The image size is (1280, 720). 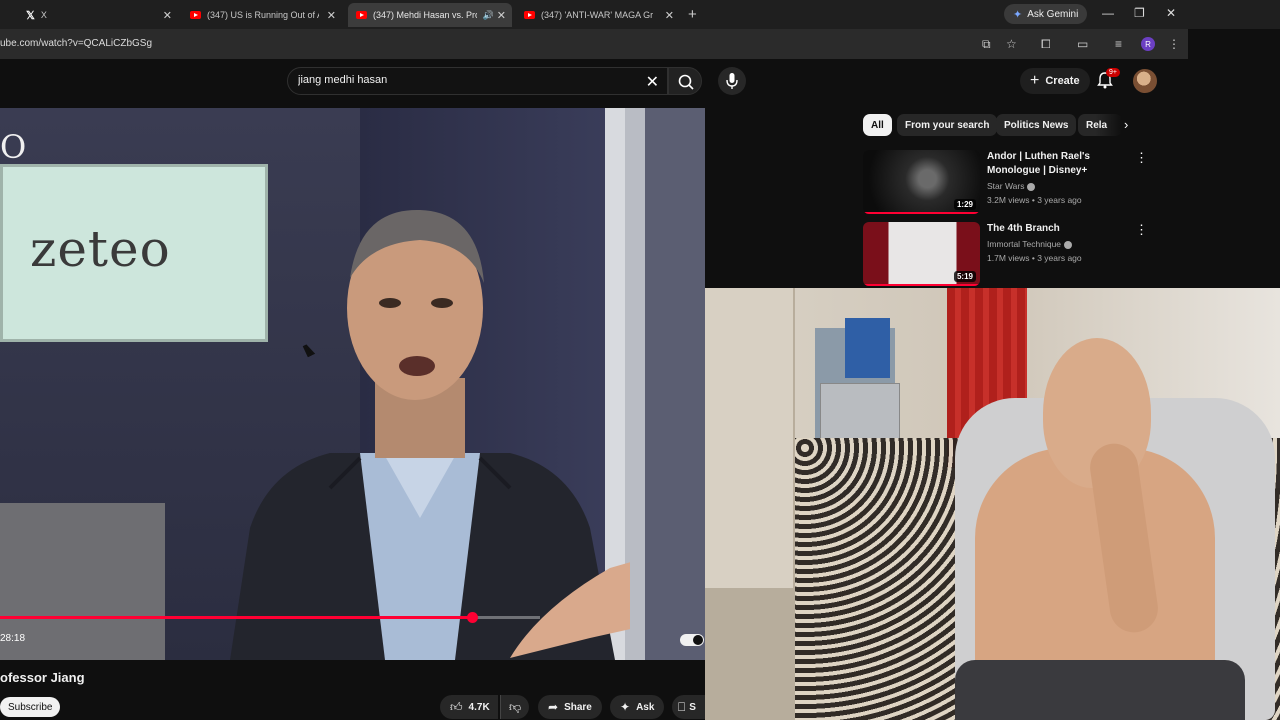 What do you see at coordinates (867, 348) in the screenshot?
I see `blue-bag` at bounding box center [867, 348].